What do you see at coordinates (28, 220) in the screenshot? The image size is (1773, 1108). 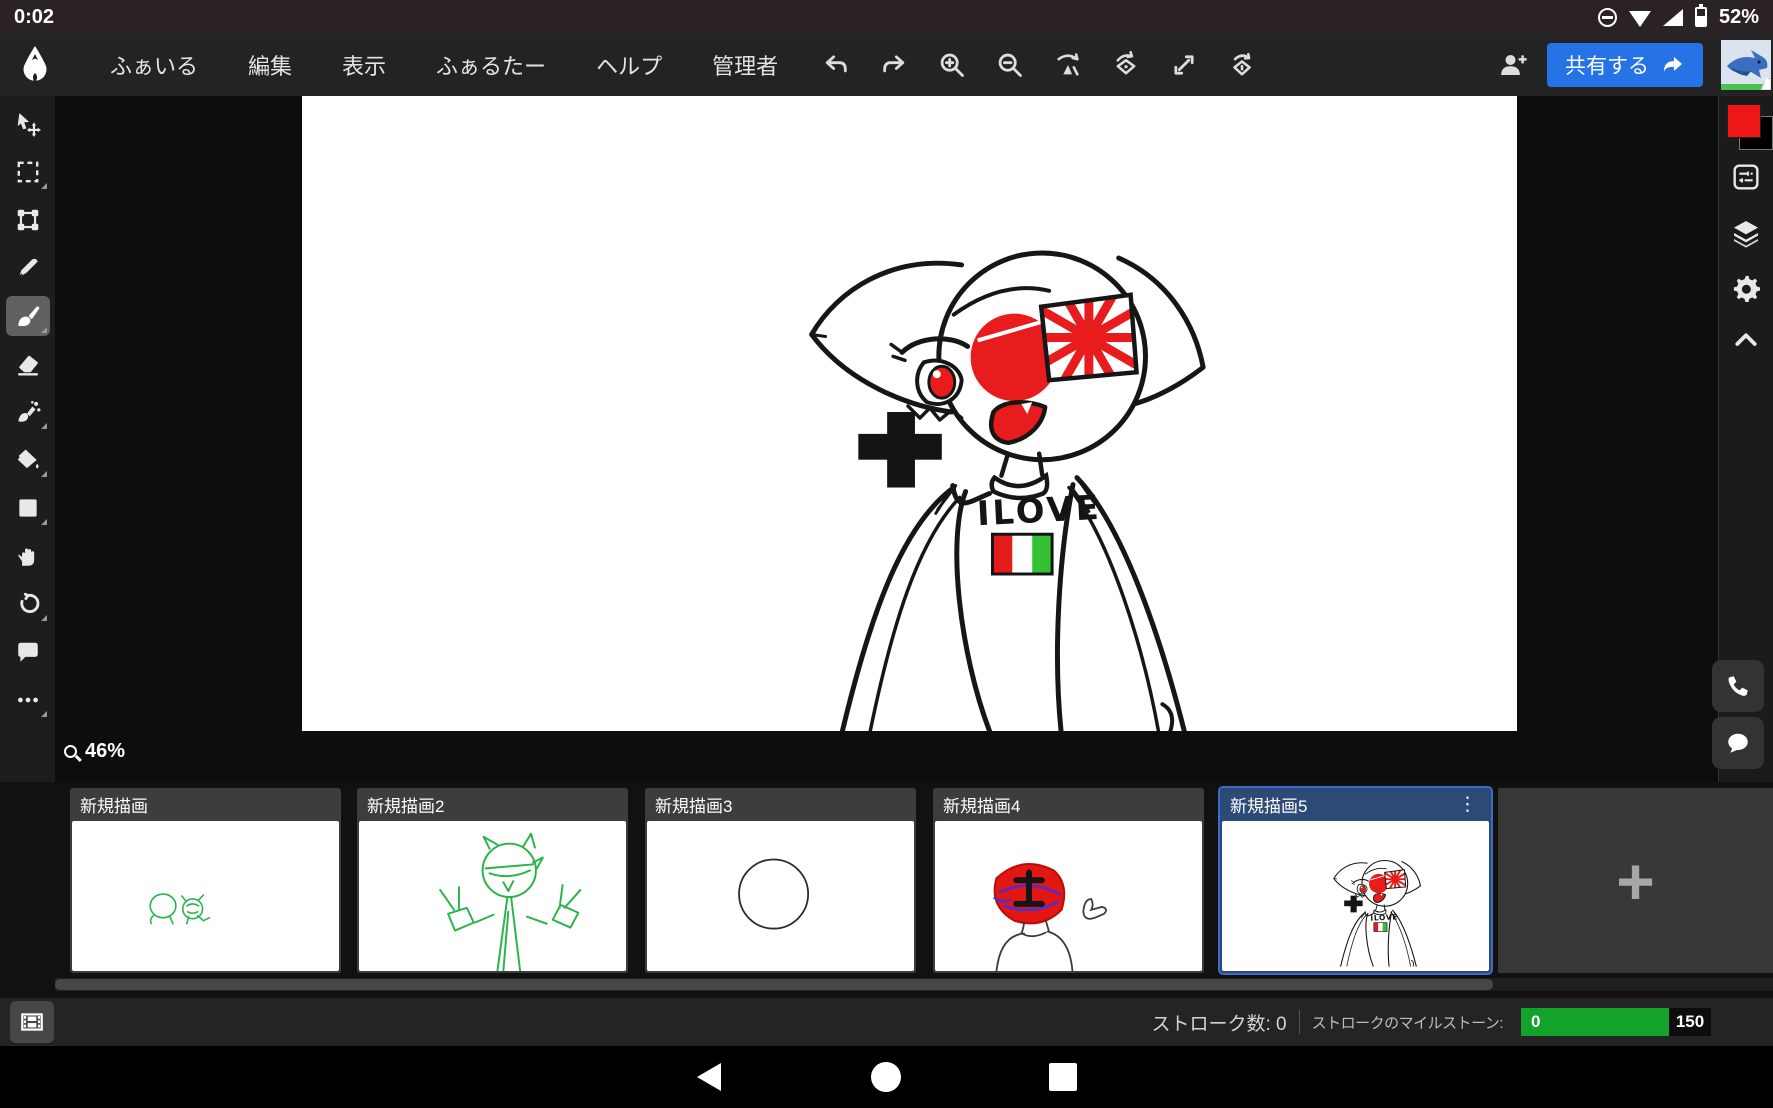 I see `transform-tool` at bounding box center [28, 220].